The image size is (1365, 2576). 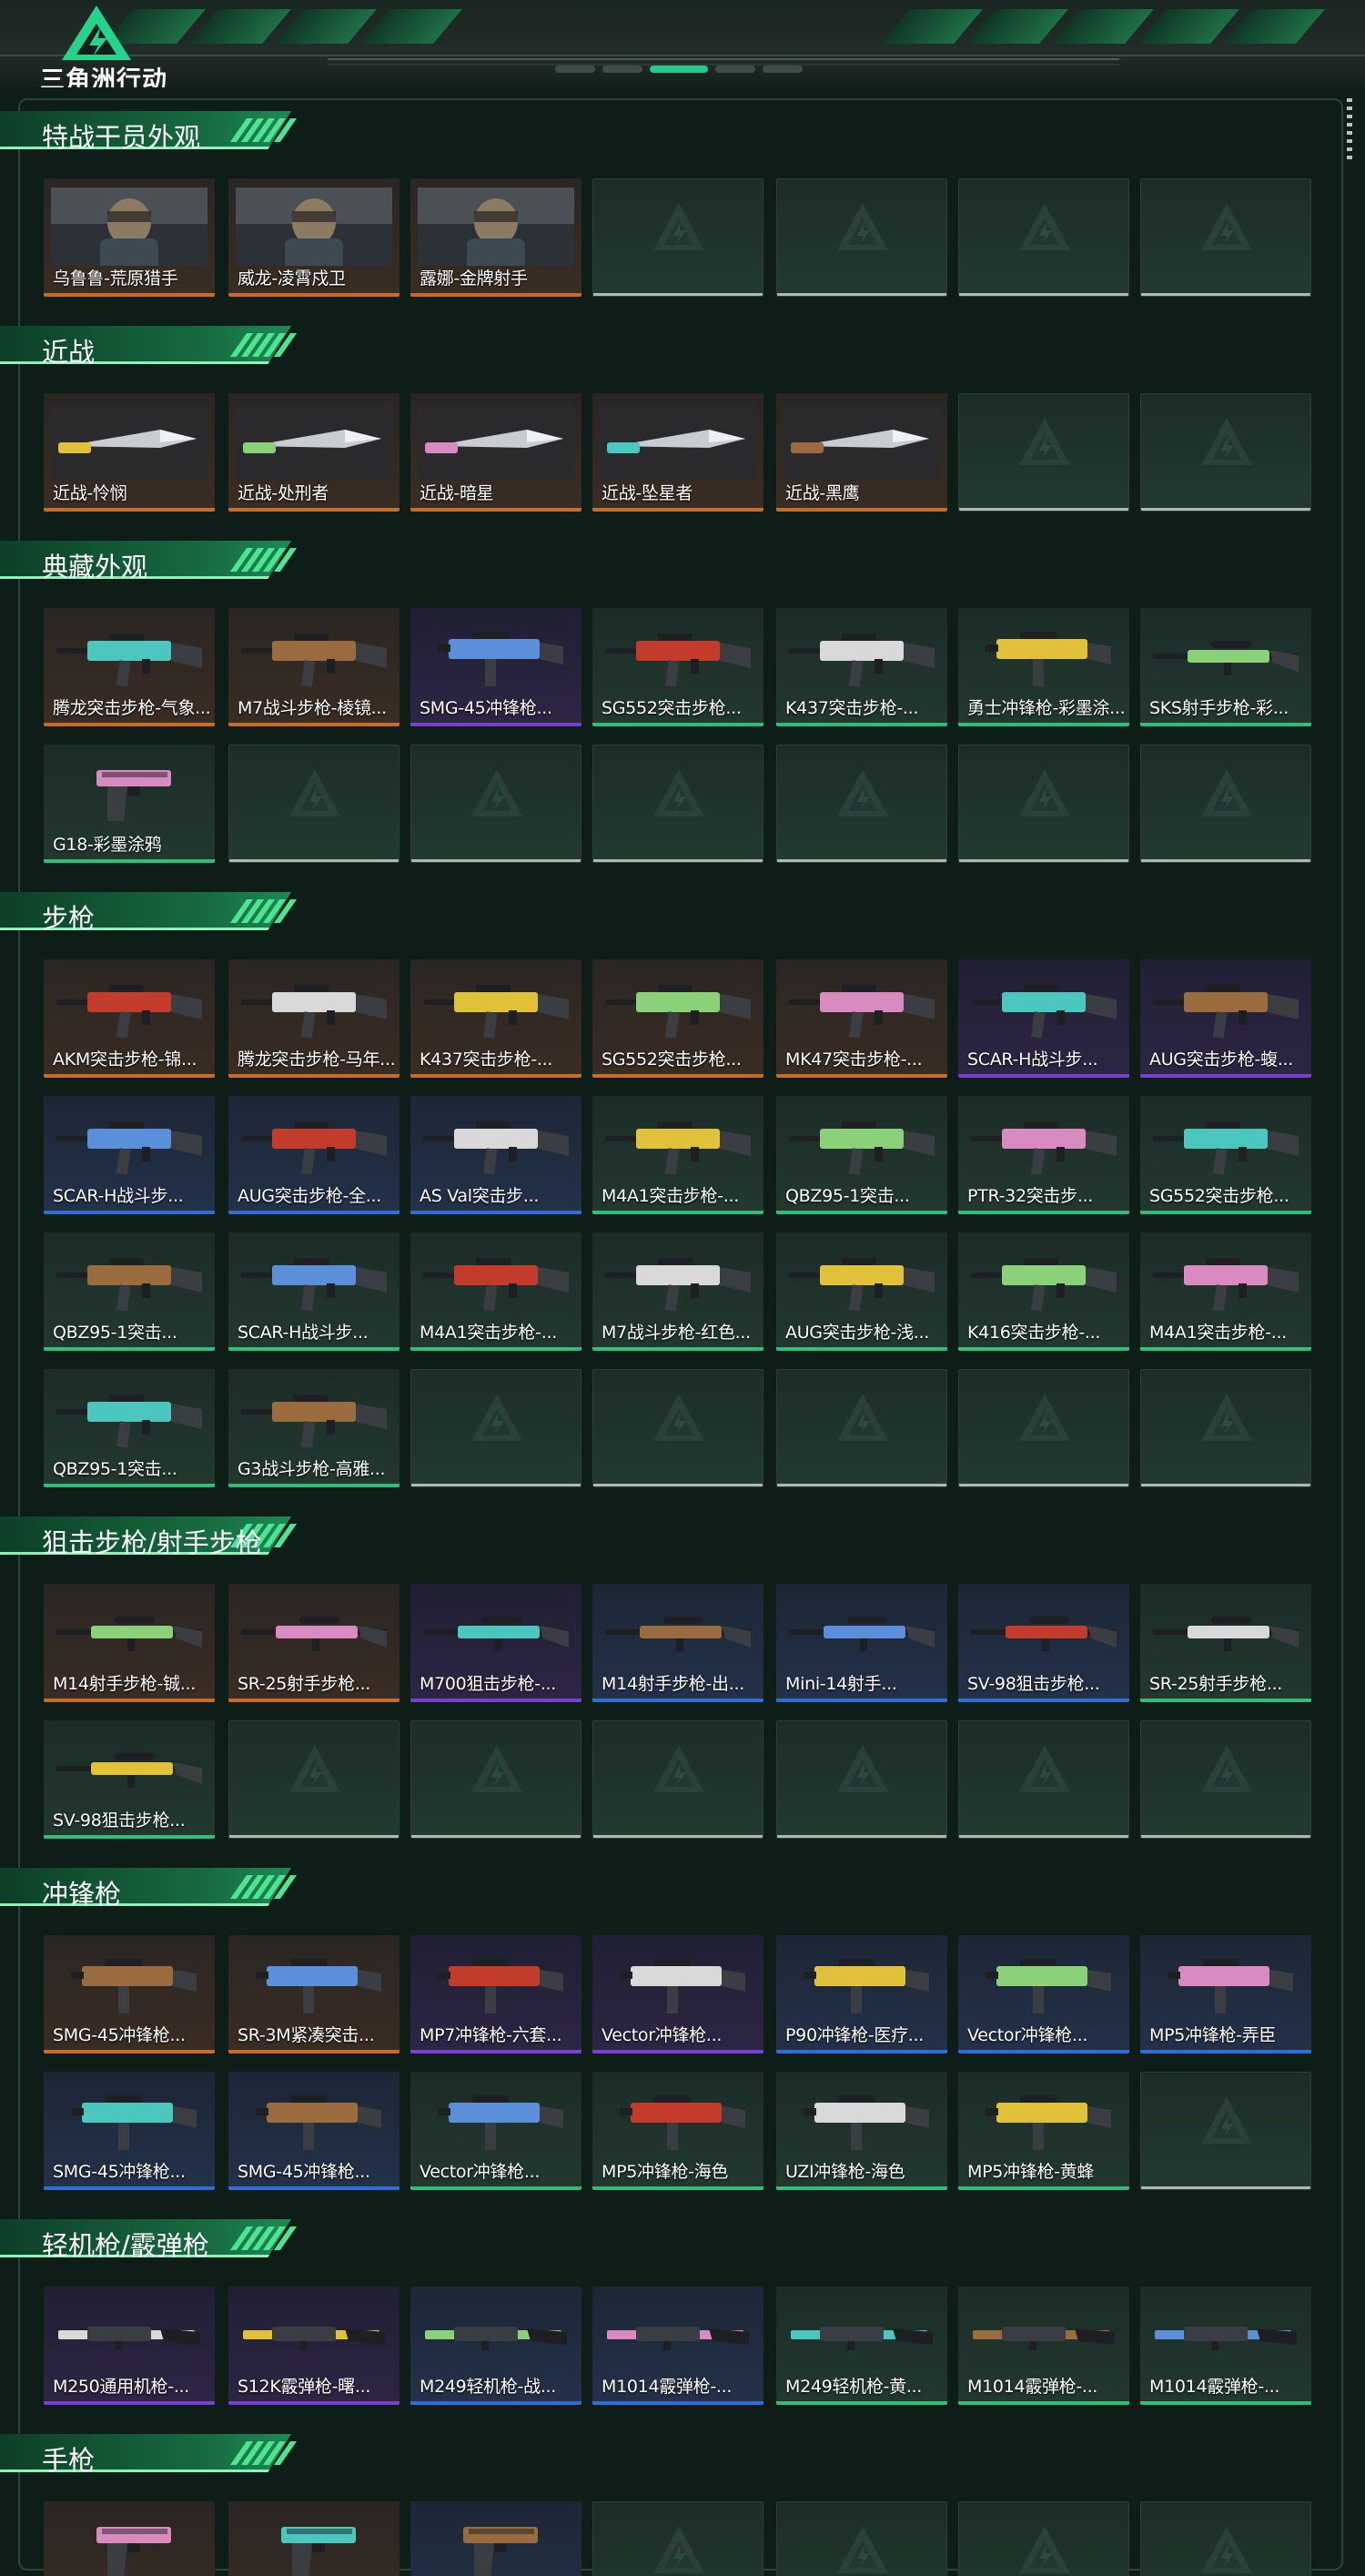 What do you see at coordinates (496, 237) in the screenshot?
I see `skin-card: 露娜-金牌射手` at bounding box center [496, 237].